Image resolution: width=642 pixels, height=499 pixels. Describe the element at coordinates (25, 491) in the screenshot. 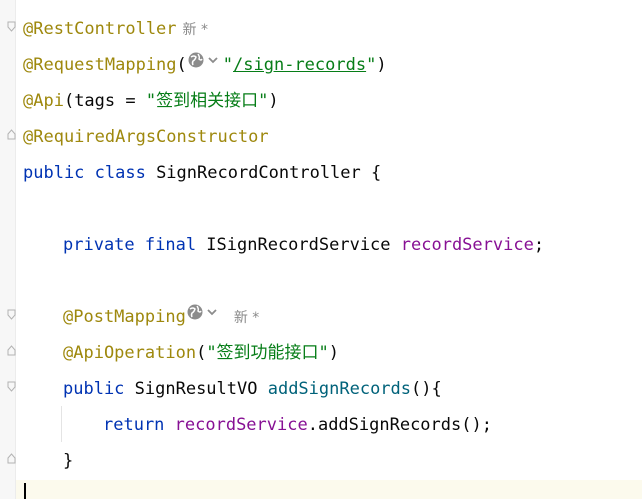

I see `text-caret` at that location.